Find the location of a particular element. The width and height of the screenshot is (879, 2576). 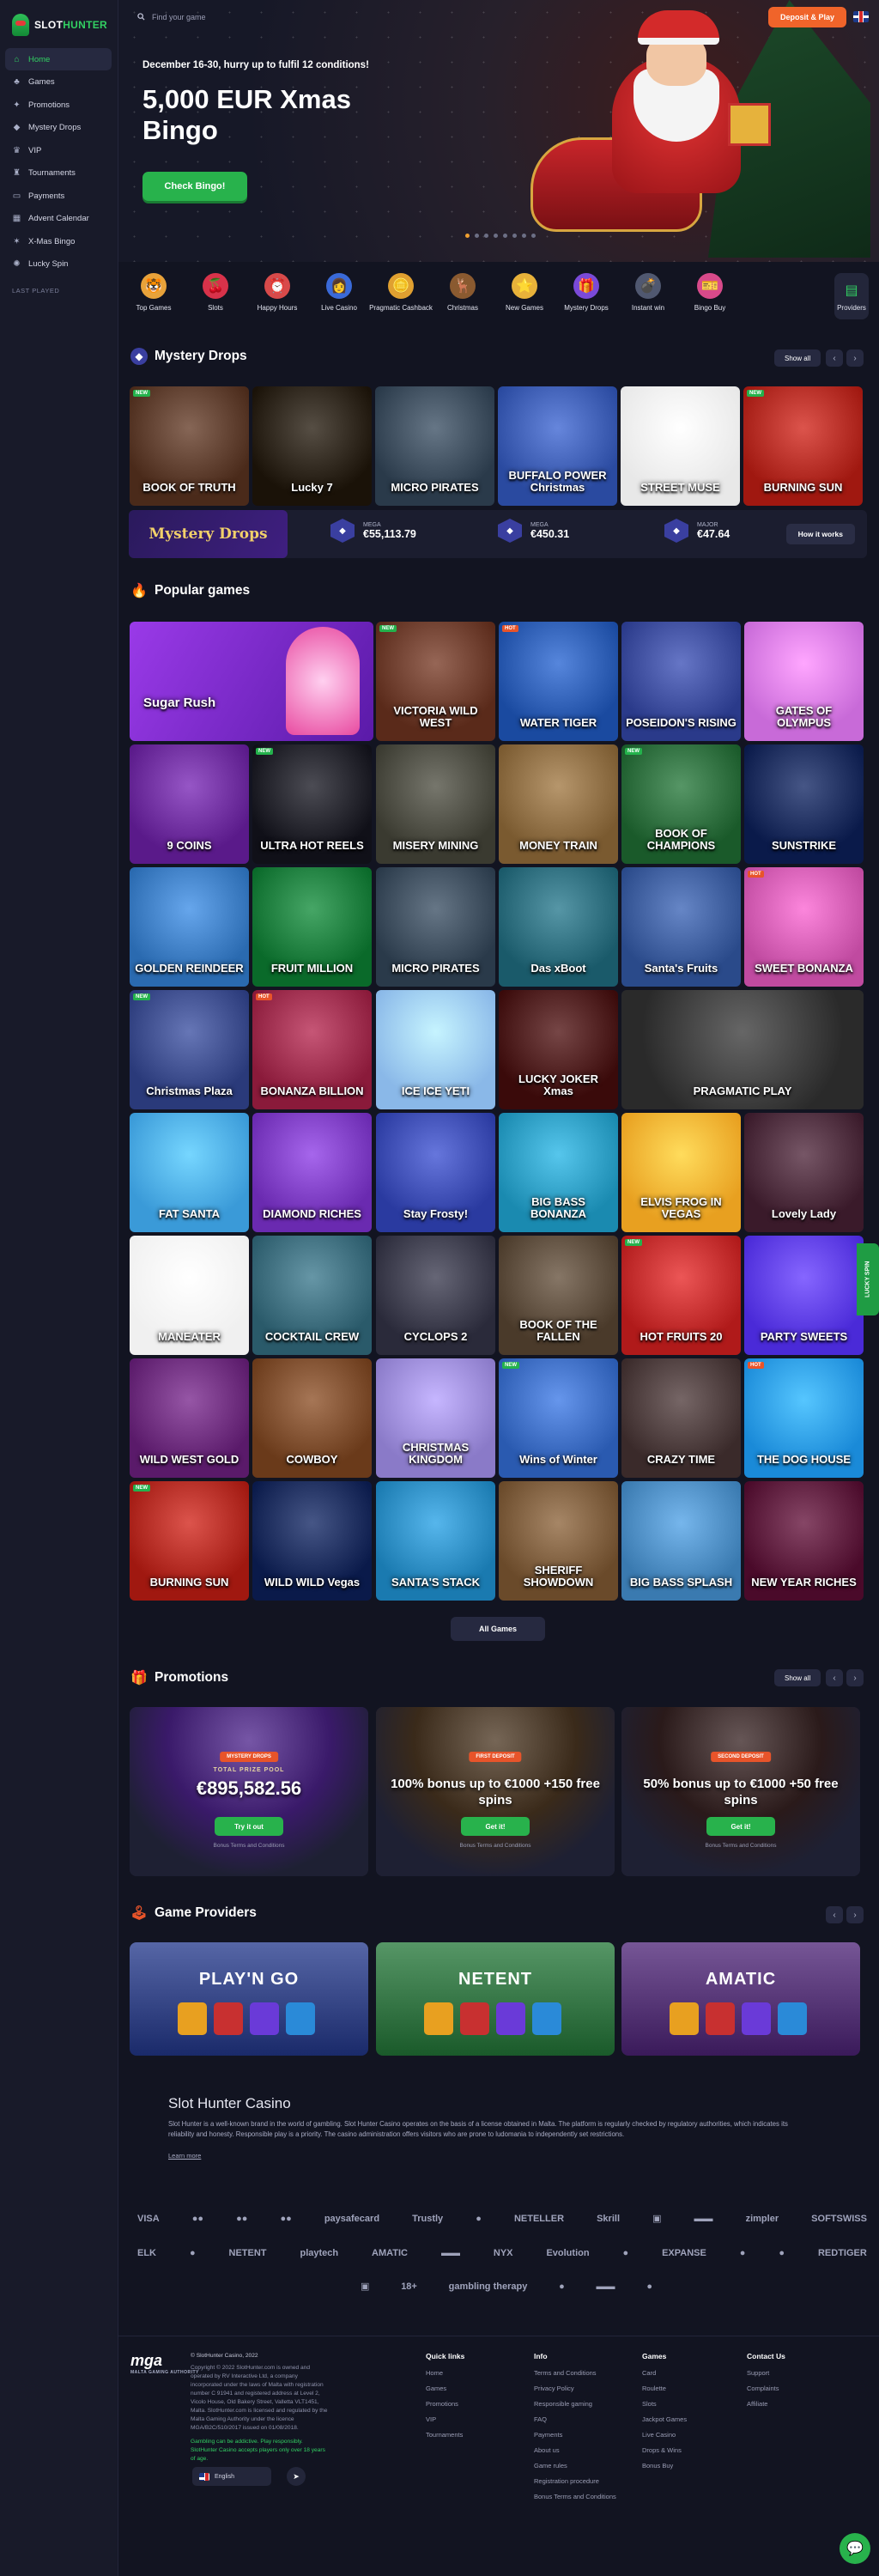

sidebar-item-advent-calendar: ▦ Advent Calendar is located at coordinates (58, 219).